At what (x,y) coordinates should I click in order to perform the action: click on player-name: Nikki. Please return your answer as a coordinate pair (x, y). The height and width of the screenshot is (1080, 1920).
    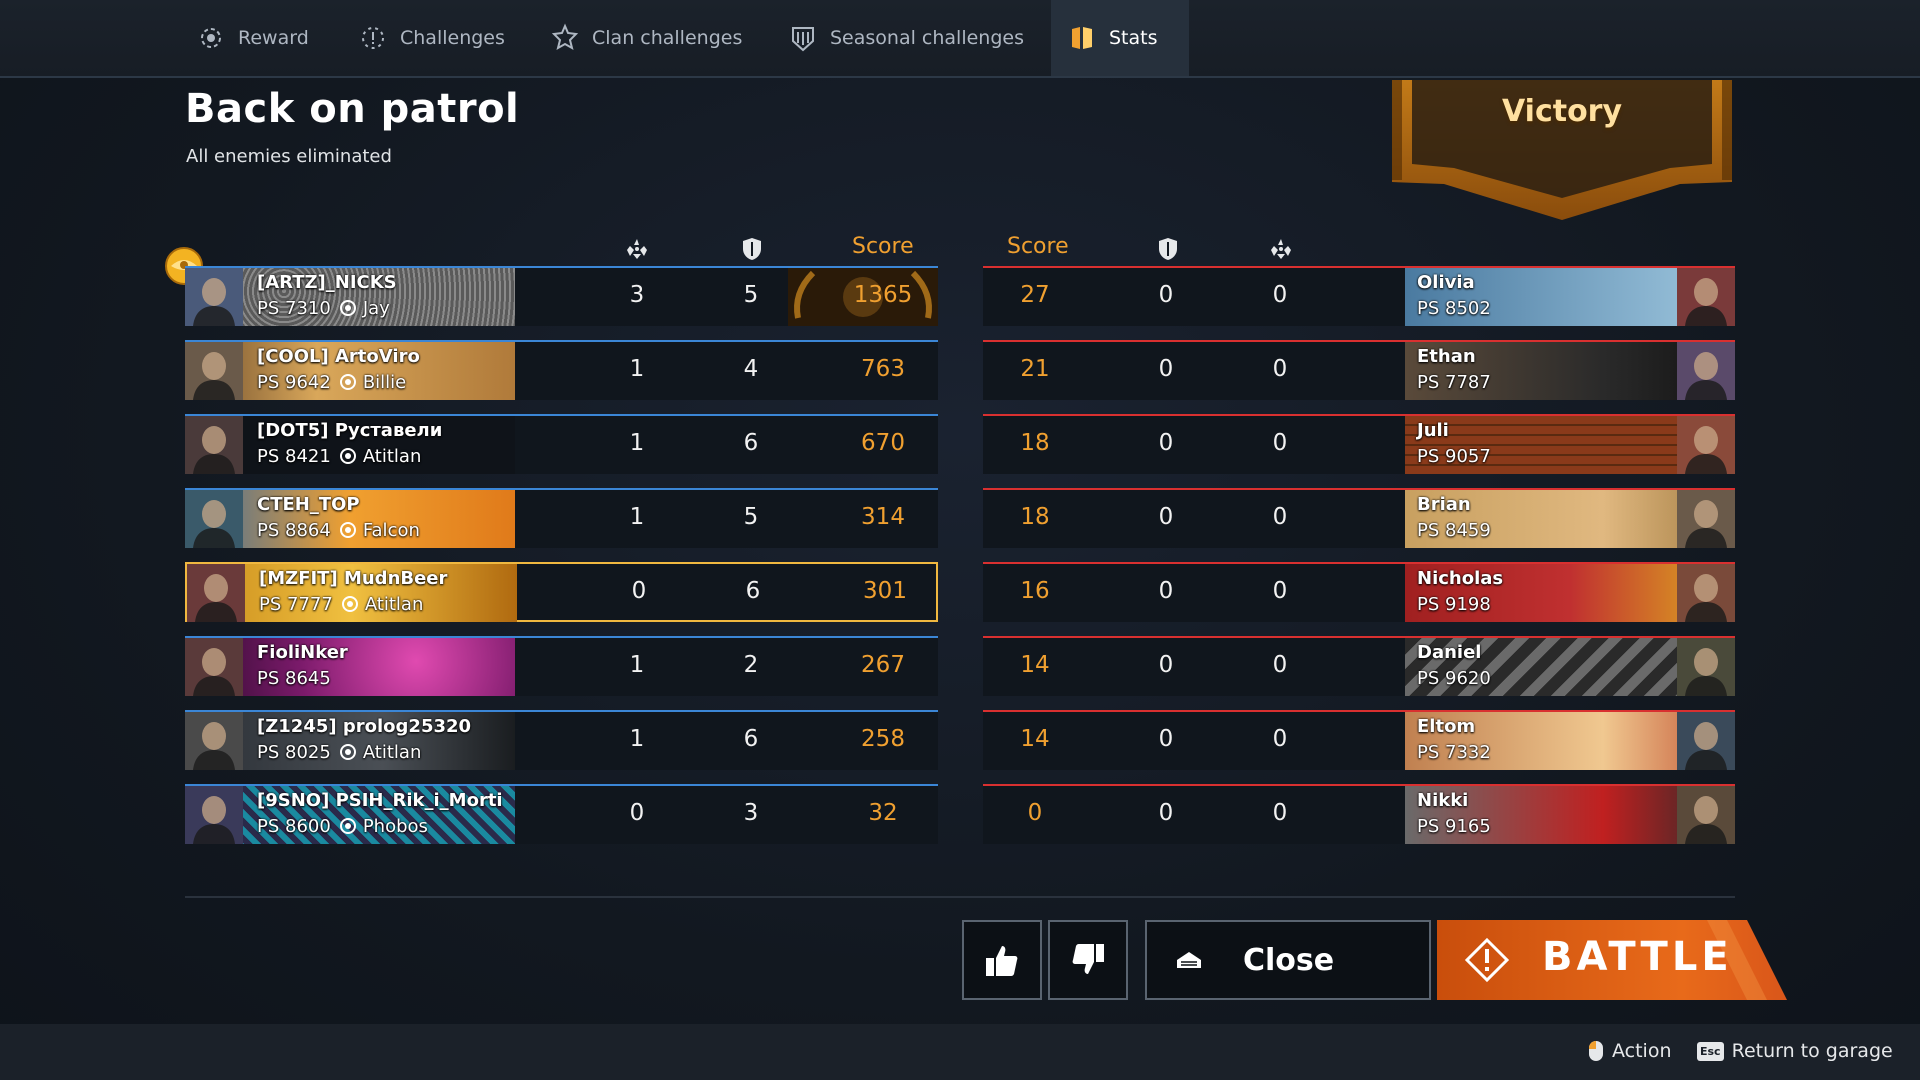
    Looking at the image, I should click on (1443, 800).